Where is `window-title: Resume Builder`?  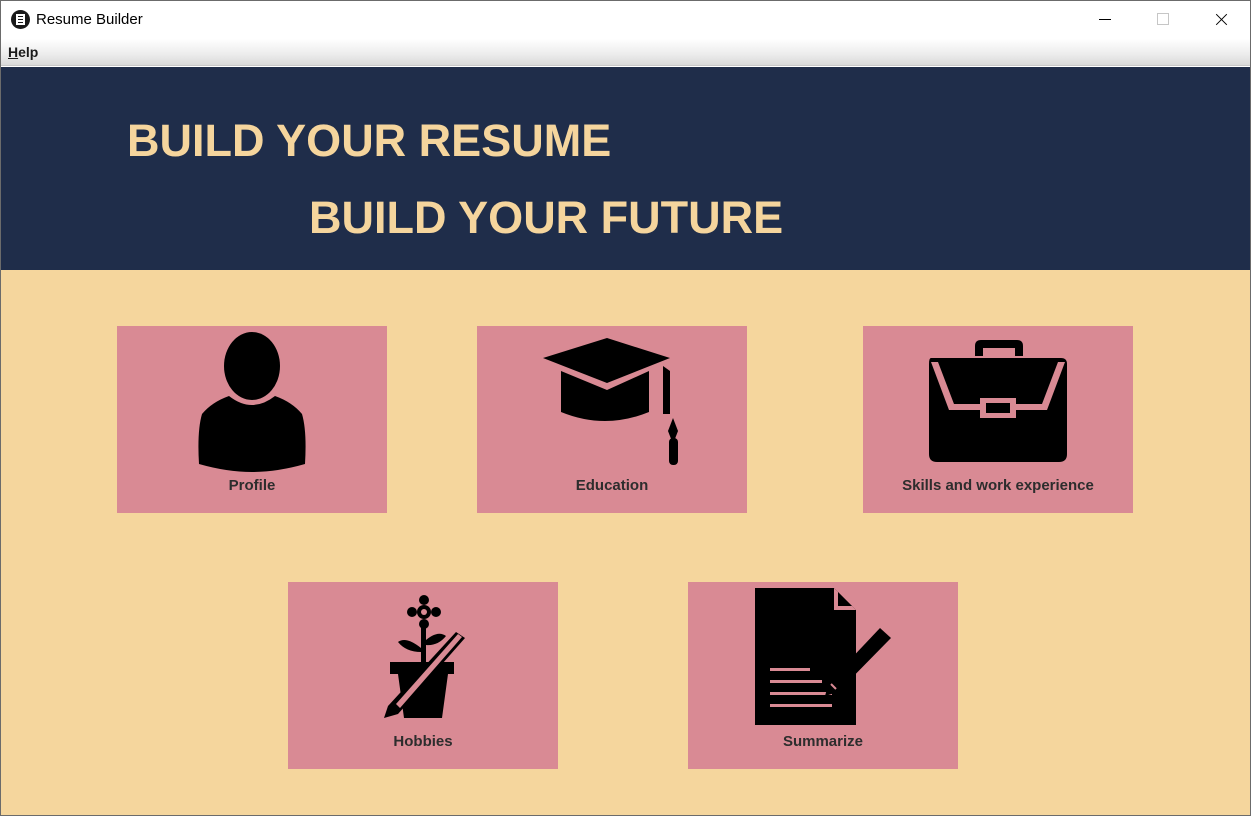 window-title: Resume Builder is located at coordinates (89, 19).